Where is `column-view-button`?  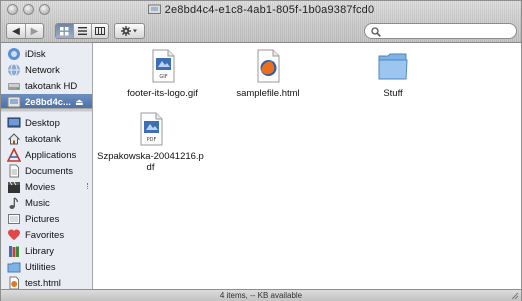 column-view-button is located at coordinates (99, 31).